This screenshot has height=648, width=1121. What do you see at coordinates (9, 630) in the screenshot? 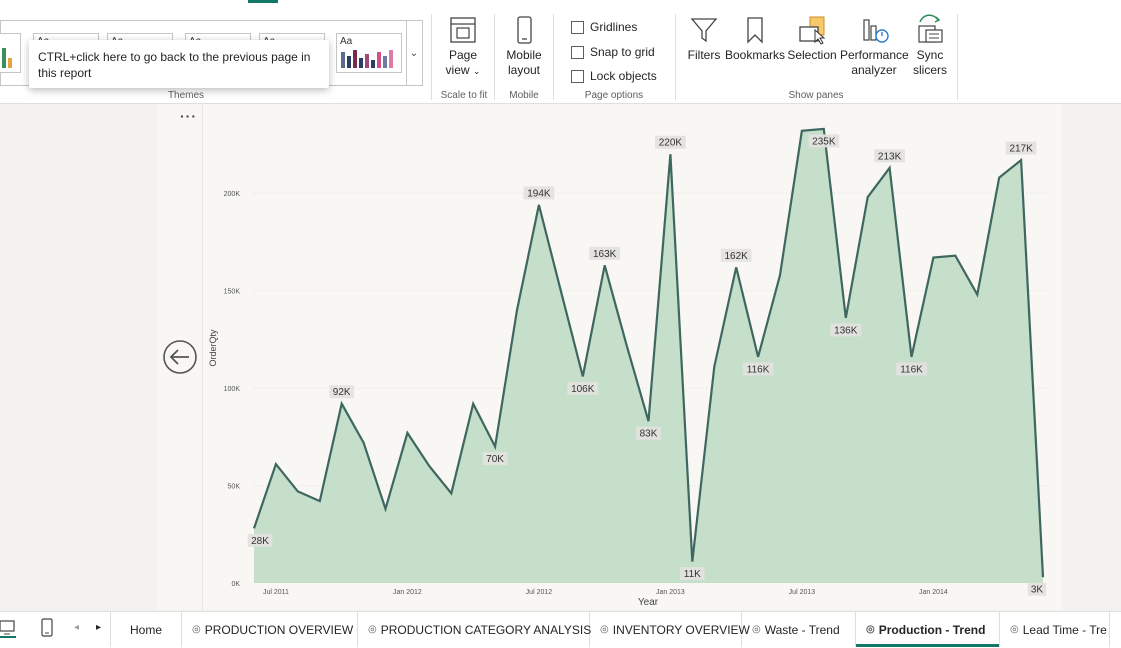
I see `desktop-view-icon` at bounding box center [9, 630].